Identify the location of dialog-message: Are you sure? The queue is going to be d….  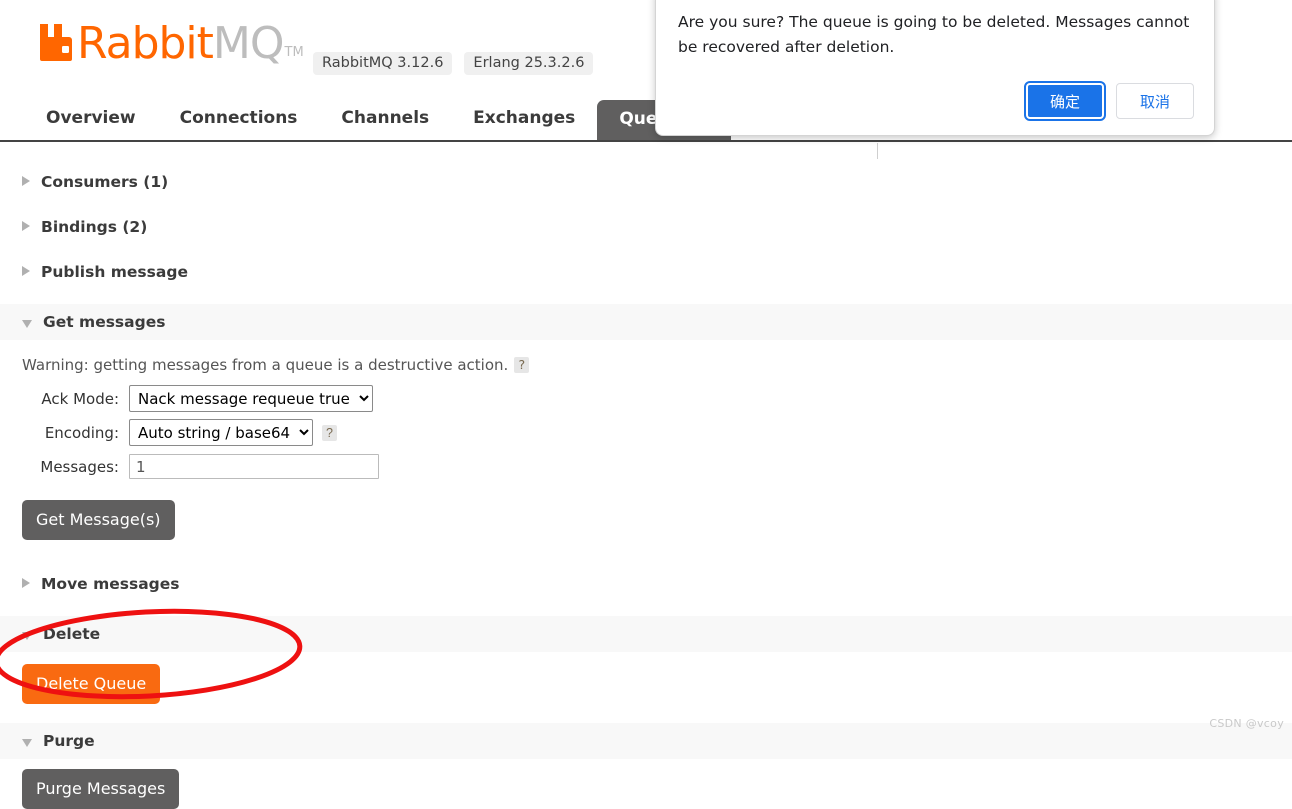
(934, 34).